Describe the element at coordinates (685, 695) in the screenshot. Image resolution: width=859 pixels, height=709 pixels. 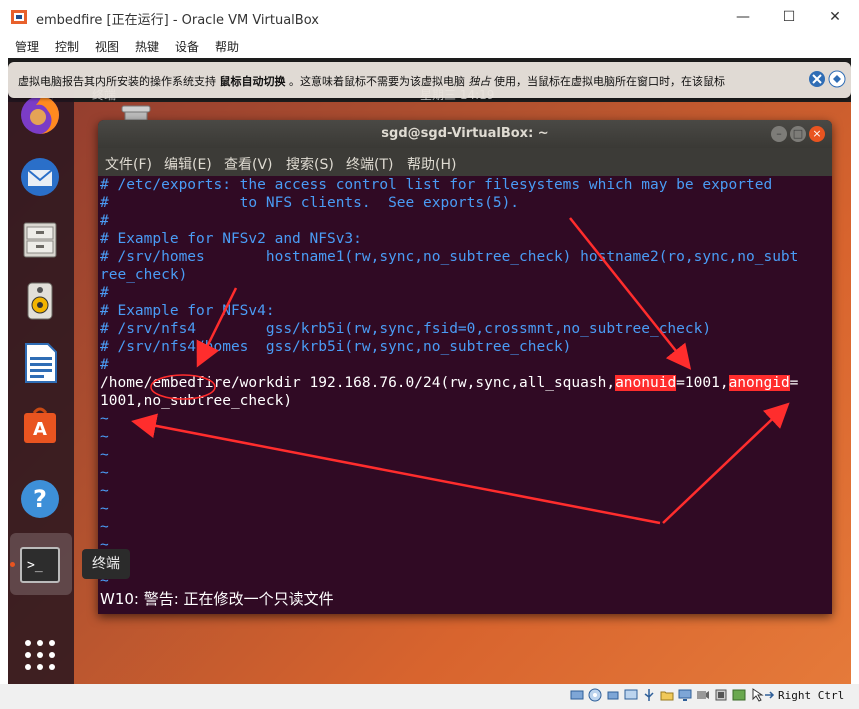
I see `display-icon` at that location.